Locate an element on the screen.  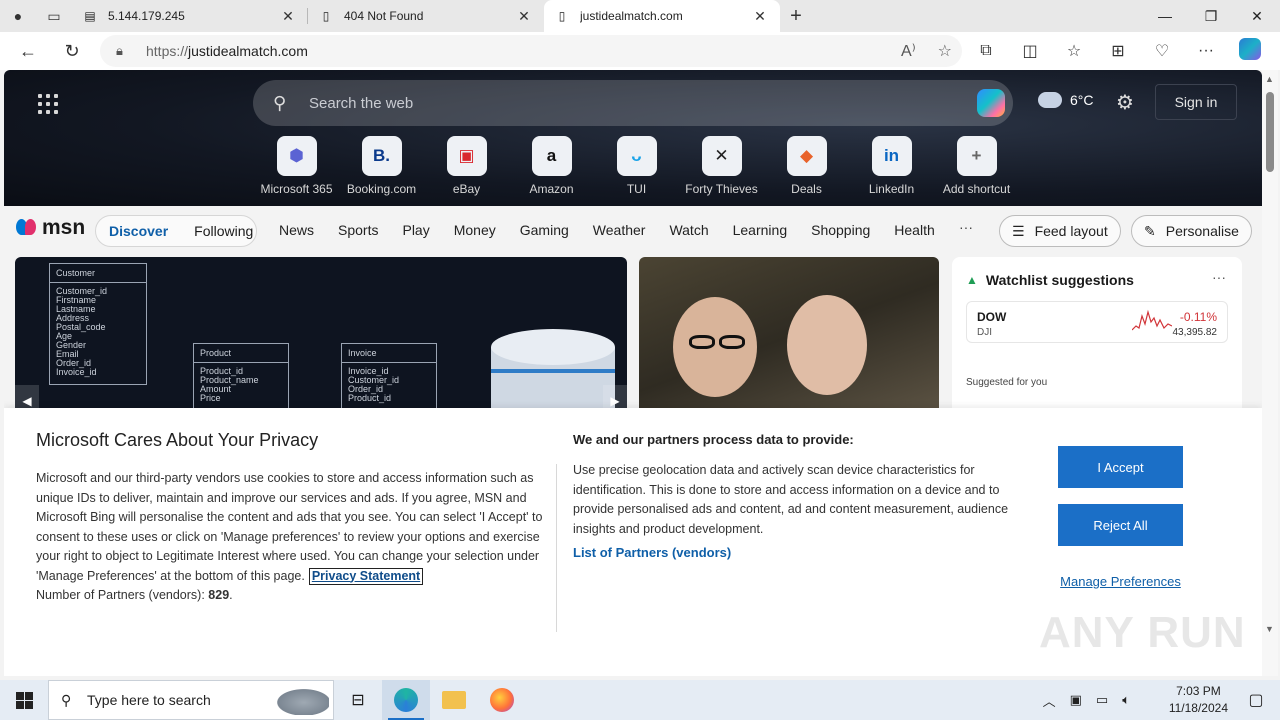
nav-weather: Weather is located at coordinates (619, 230).